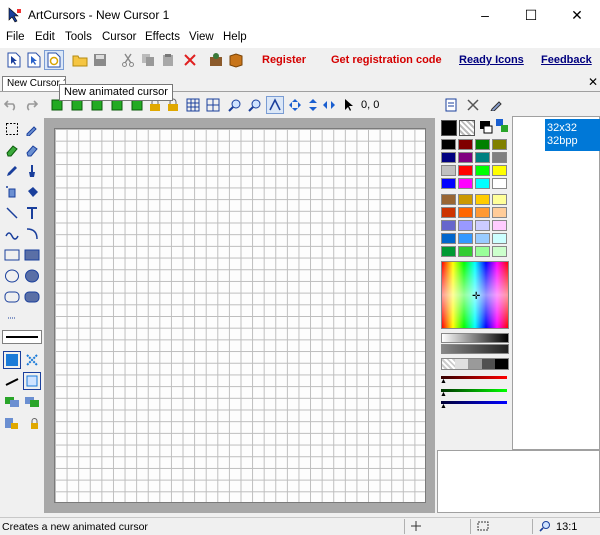  I want to click on book-icon, so click(236, 60).